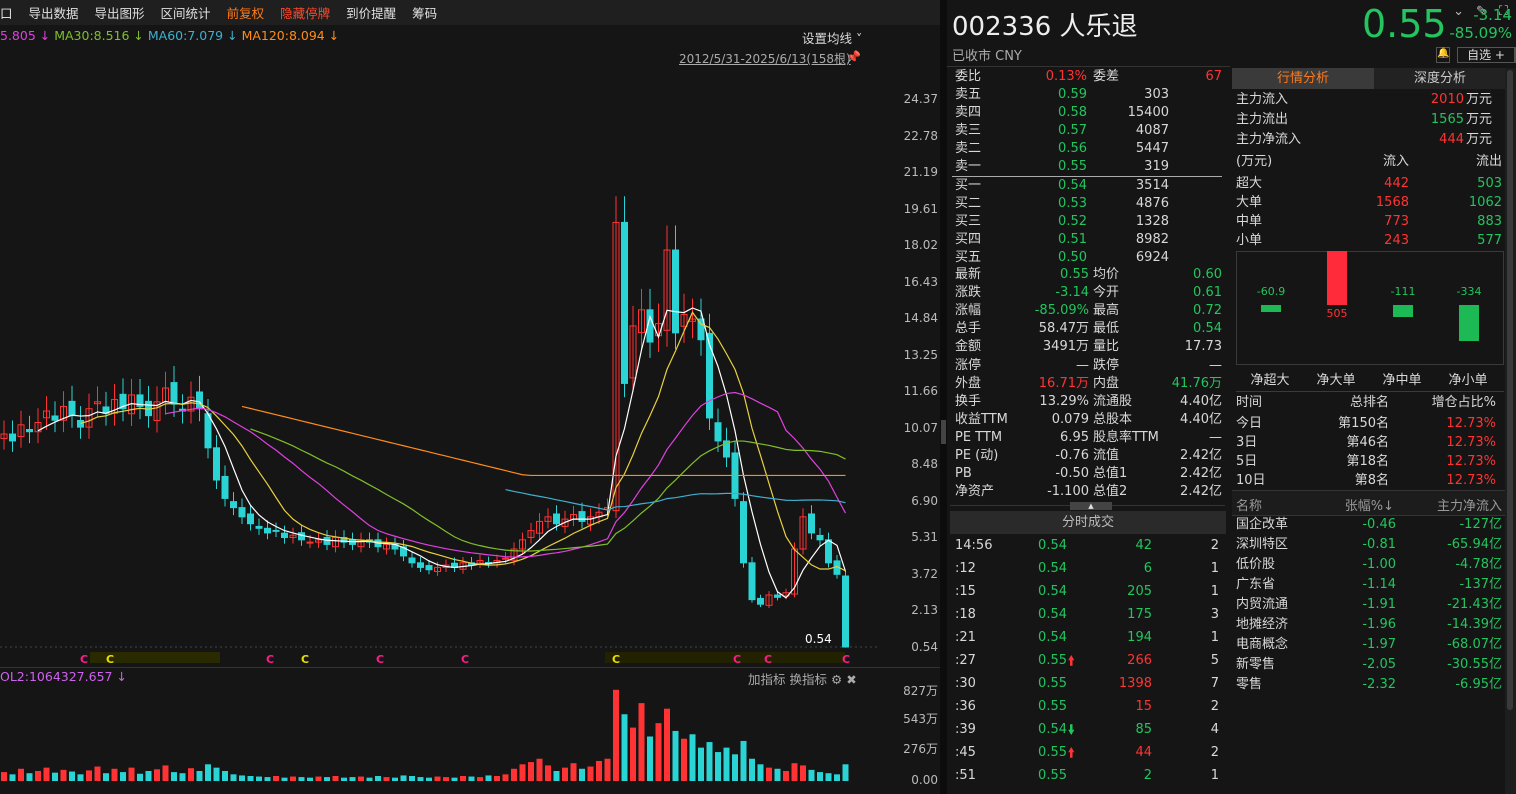 The width and height of the screenshot is (1516, 794). Describe the element at coordinates (1156, 94) in the screenshot. I see `cell: 303` at that location.